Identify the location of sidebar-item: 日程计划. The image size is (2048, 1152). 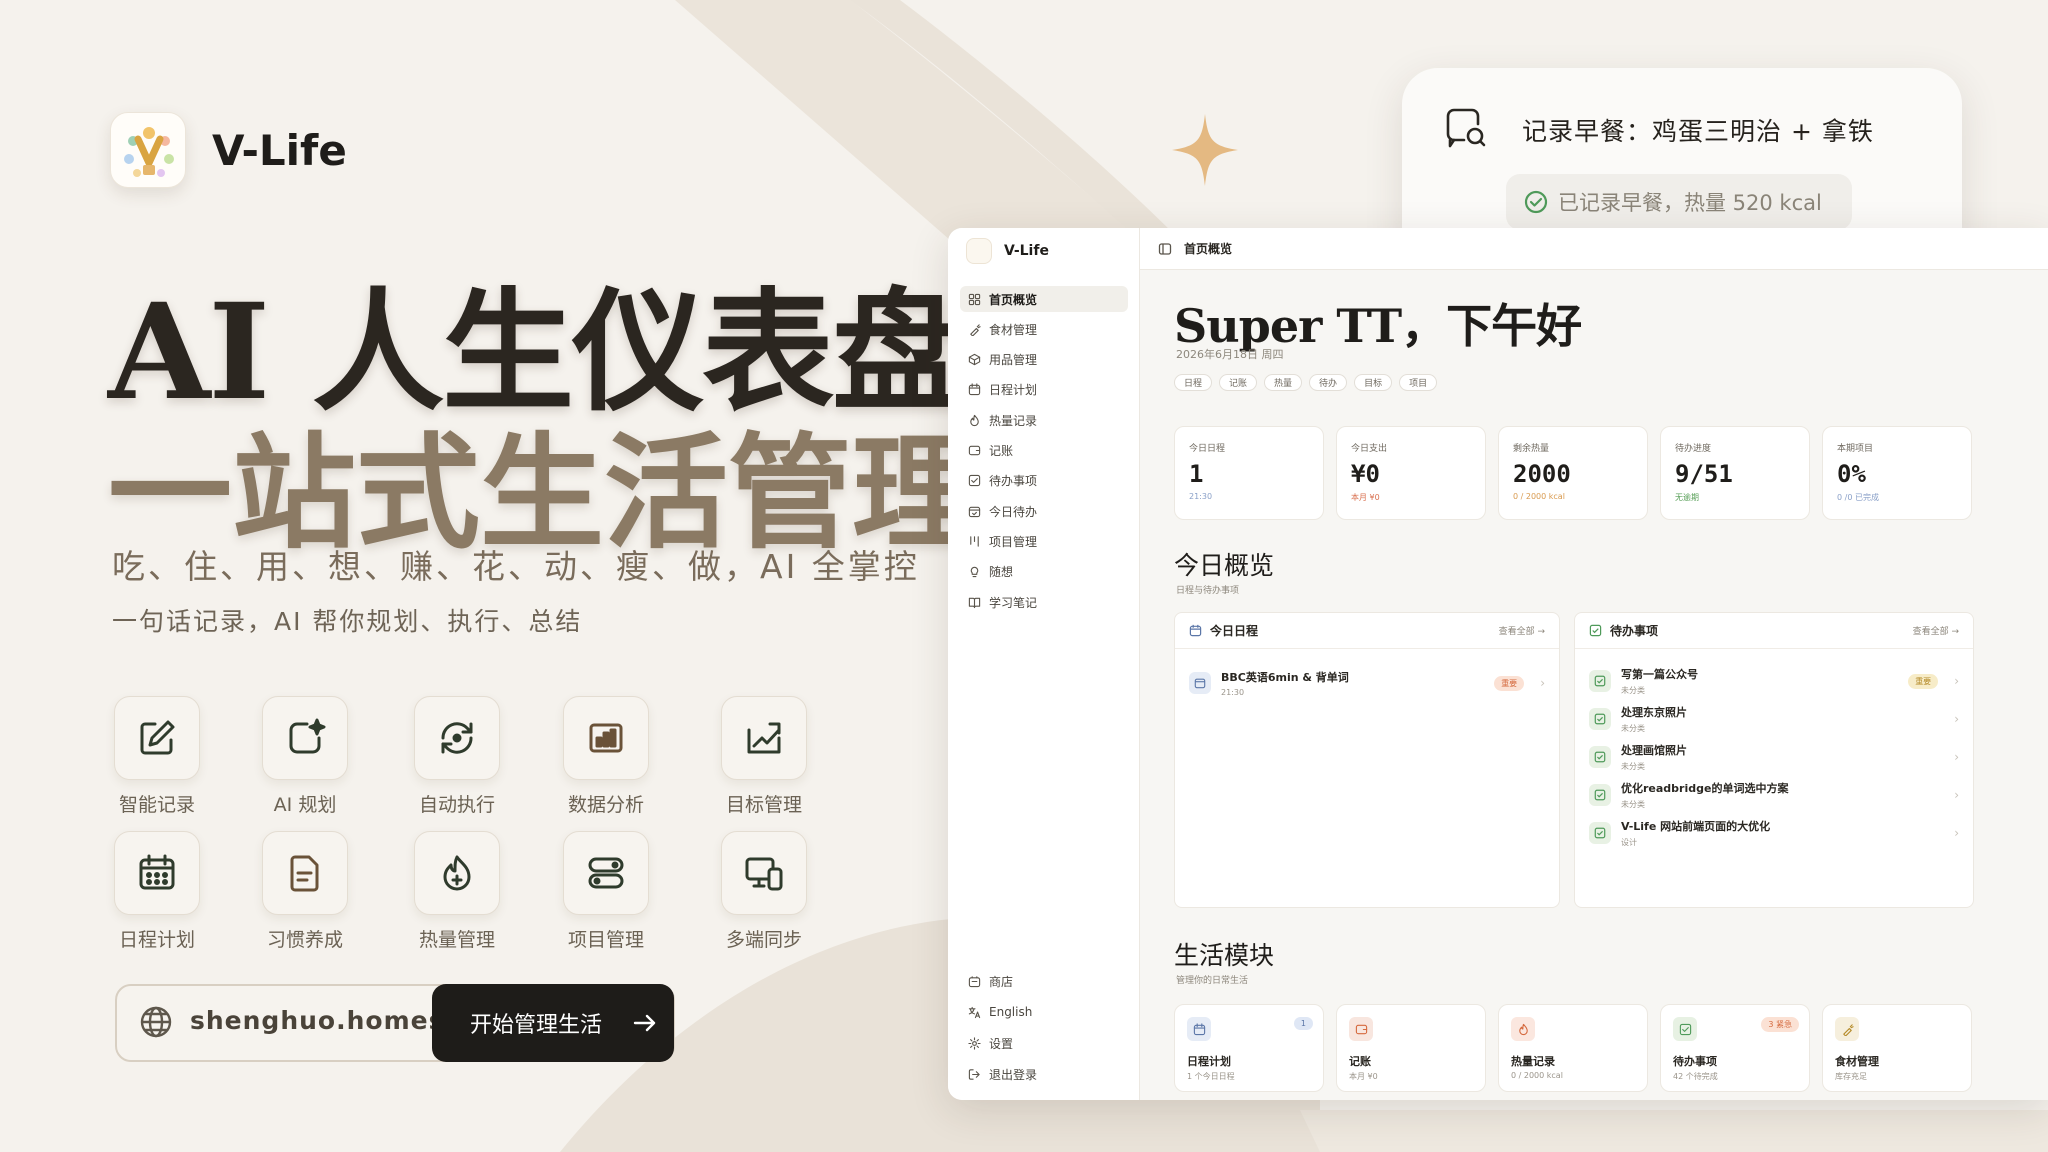
(1044, 390).